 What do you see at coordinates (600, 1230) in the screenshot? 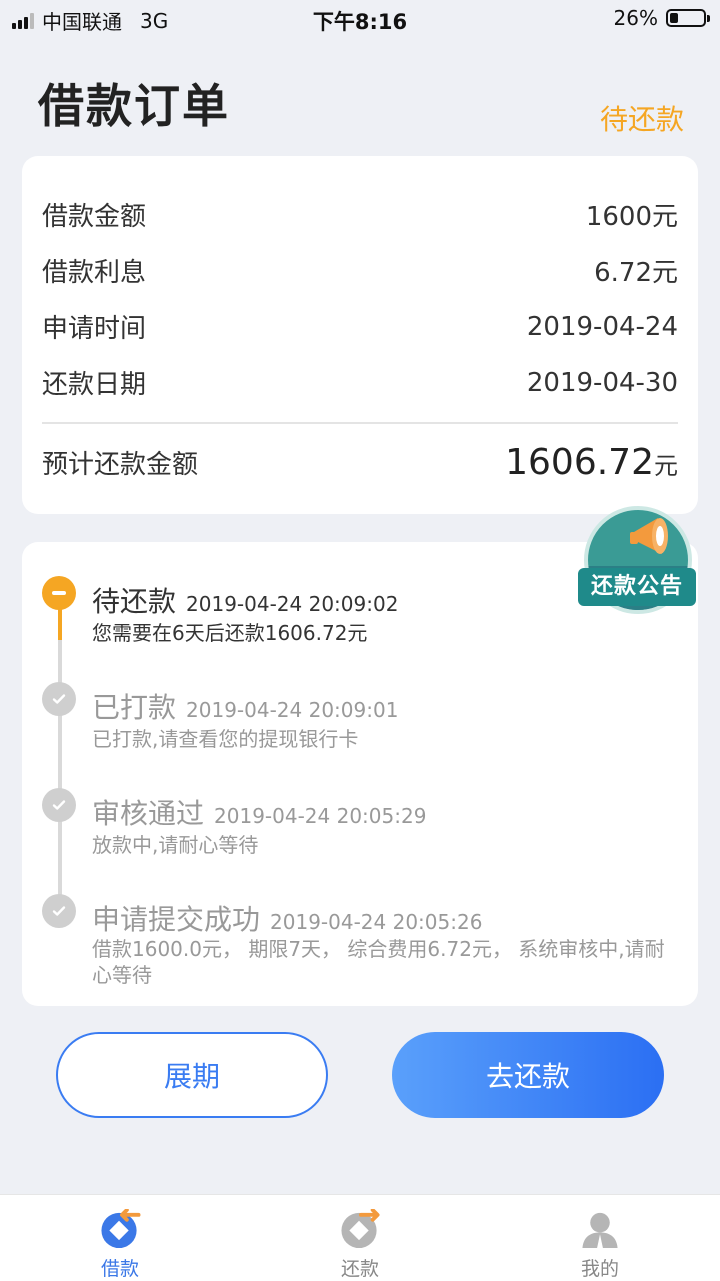
I see `profile-icon` at bounding box center [600, 1230].